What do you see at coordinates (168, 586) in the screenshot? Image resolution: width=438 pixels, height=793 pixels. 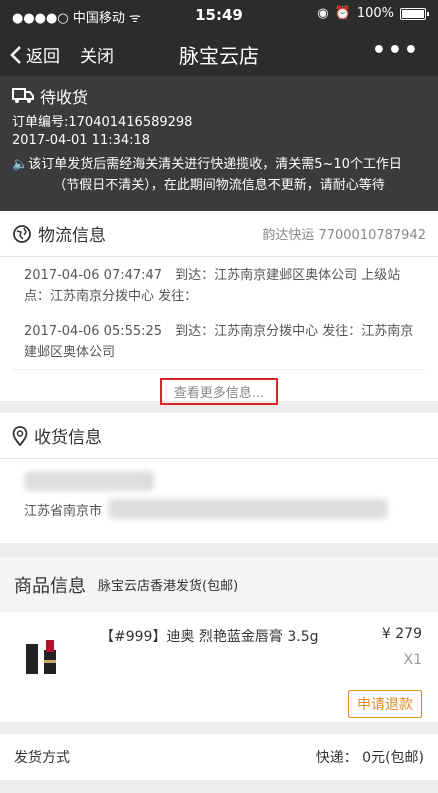 I see `goods-subtitle: 脉宝云店香港发货(包邮)` at bounding box center [168, 586].